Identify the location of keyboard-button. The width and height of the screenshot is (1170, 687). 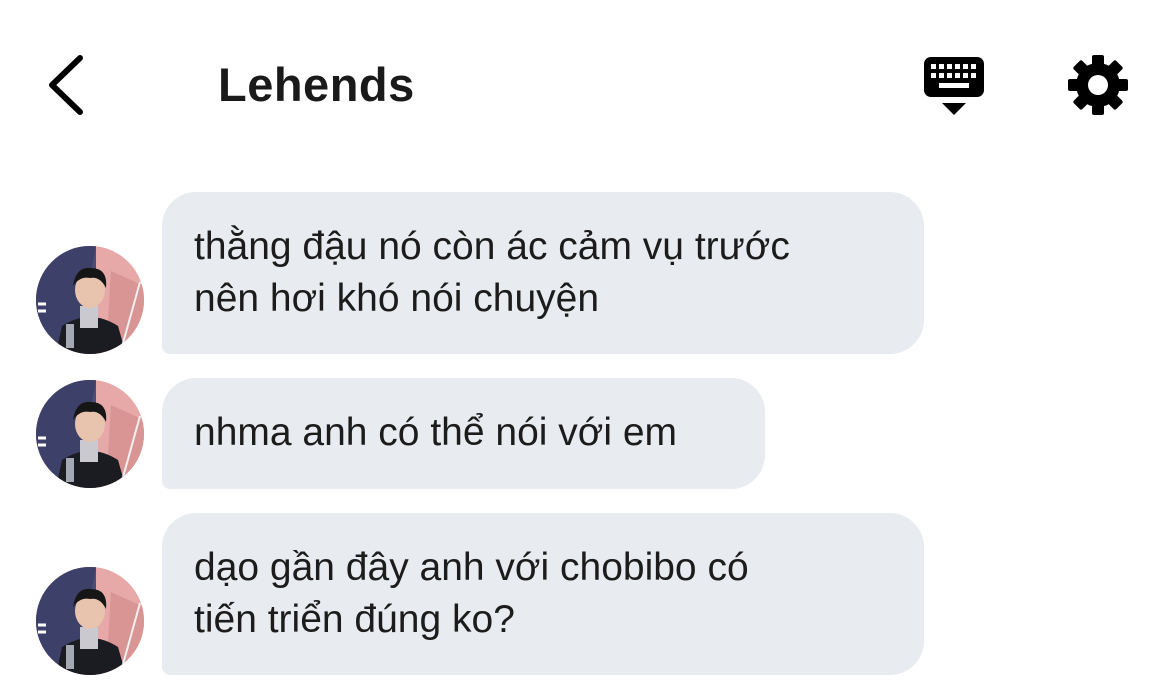
(954, 85).